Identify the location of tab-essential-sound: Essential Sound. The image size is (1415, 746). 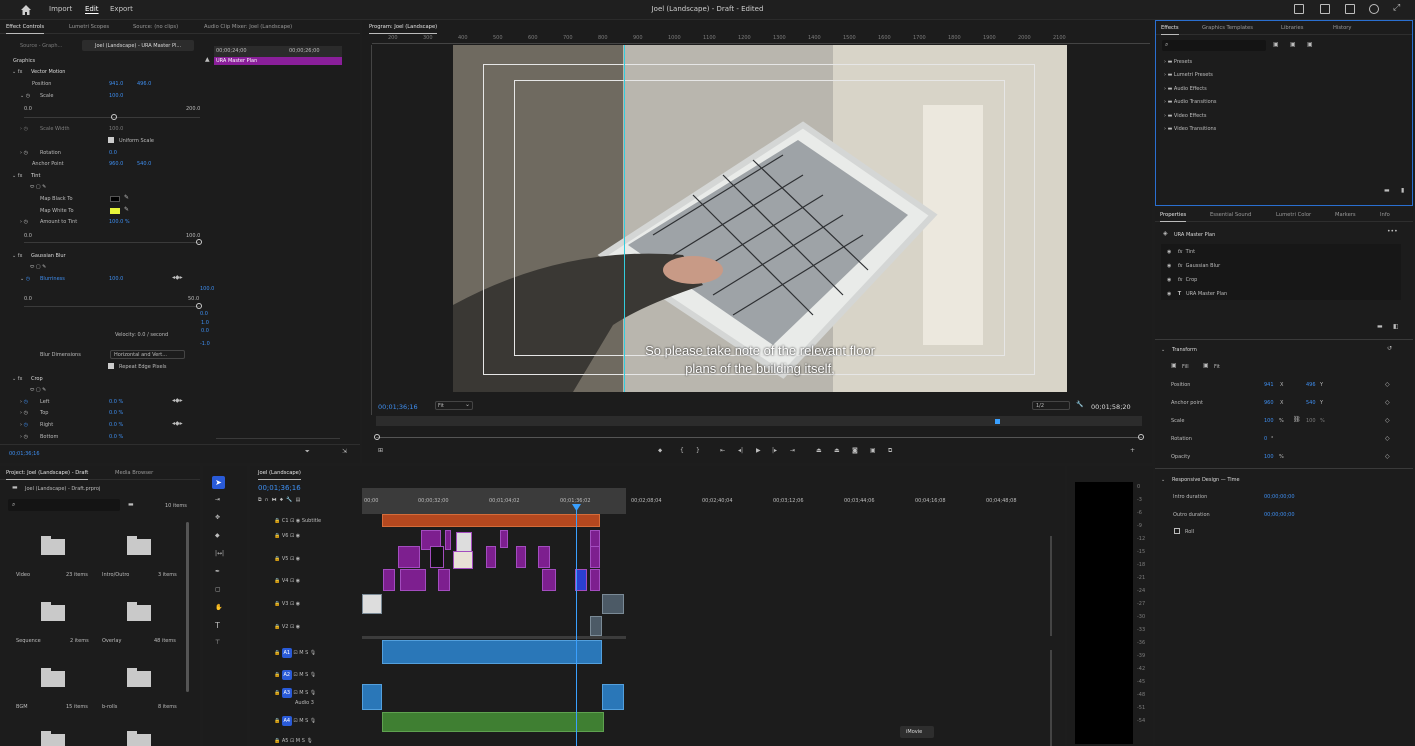
(1230, 215).